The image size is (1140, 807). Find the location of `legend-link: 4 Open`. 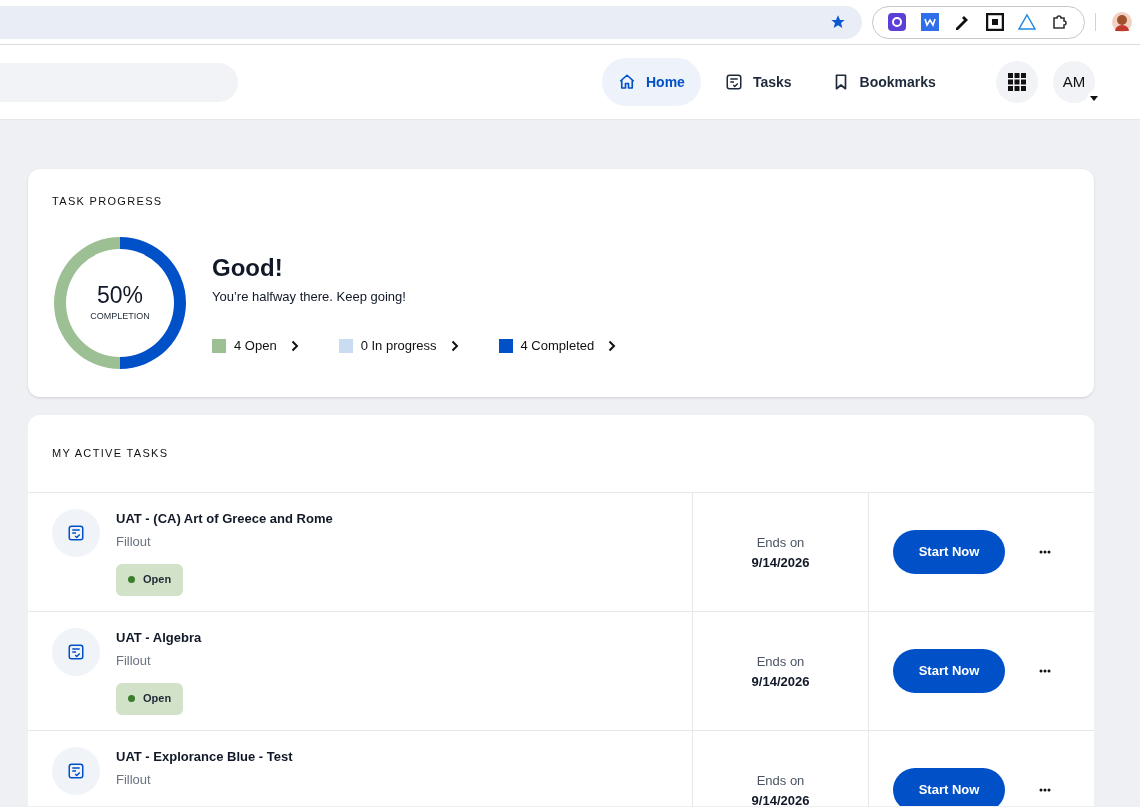

legend-link: 4 Open is located at coordinates (266, 346).